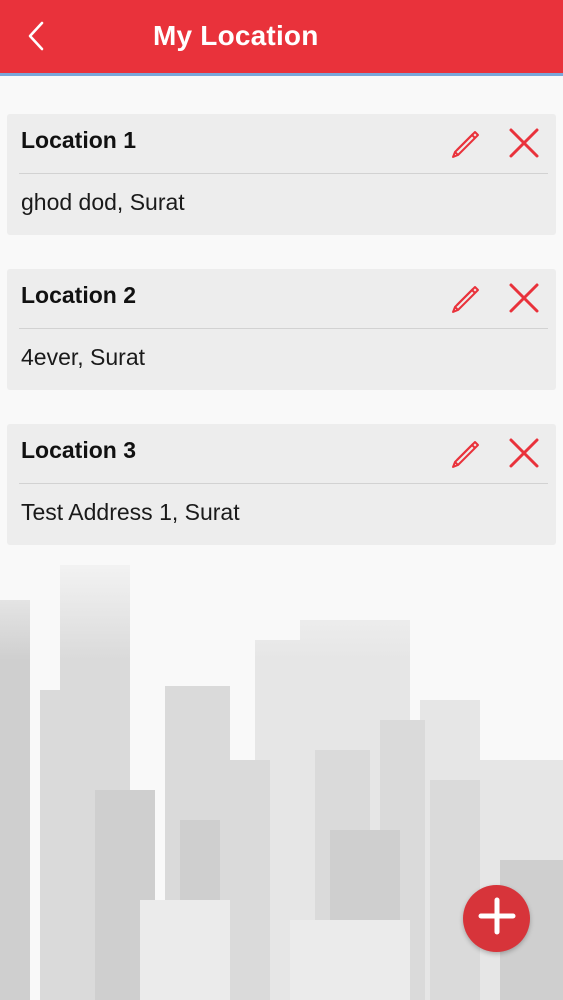 Image resolution: width=563 pixels, height=1000 pixels. I want to click on chevron-left-icon, so click(36, 38).